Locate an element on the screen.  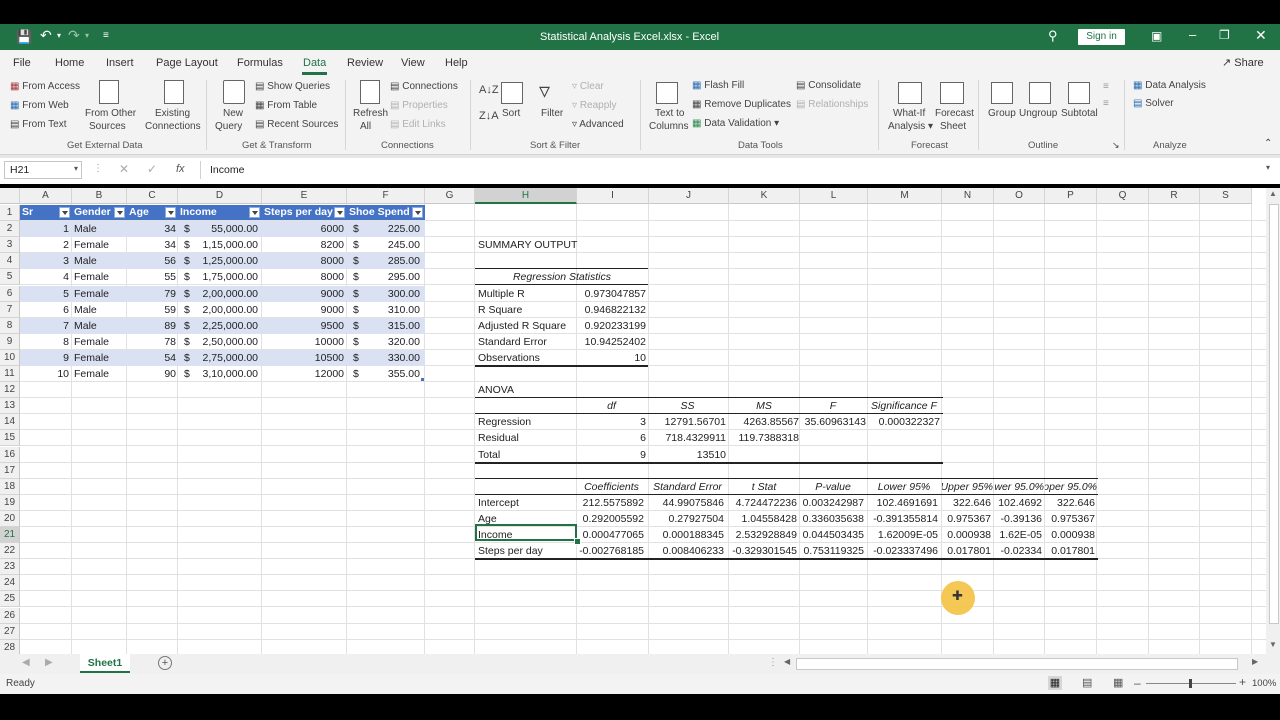
coef-value: 0.27927504 is located at coordinates (686, 519).